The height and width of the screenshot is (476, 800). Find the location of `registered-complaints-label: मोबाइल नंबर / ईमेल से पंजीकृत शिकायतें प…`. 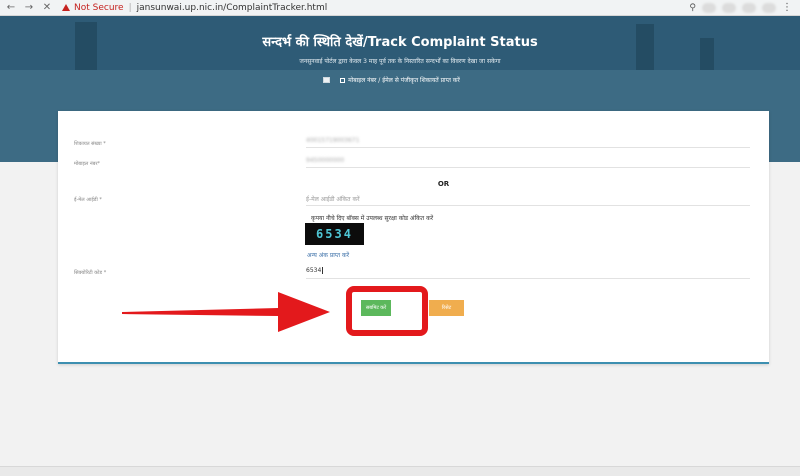

registered-complaints-label: मोबाइल नंबर / ईमेल से पंजीकृत शिकायतें प… is located at coordinates (404, 80).